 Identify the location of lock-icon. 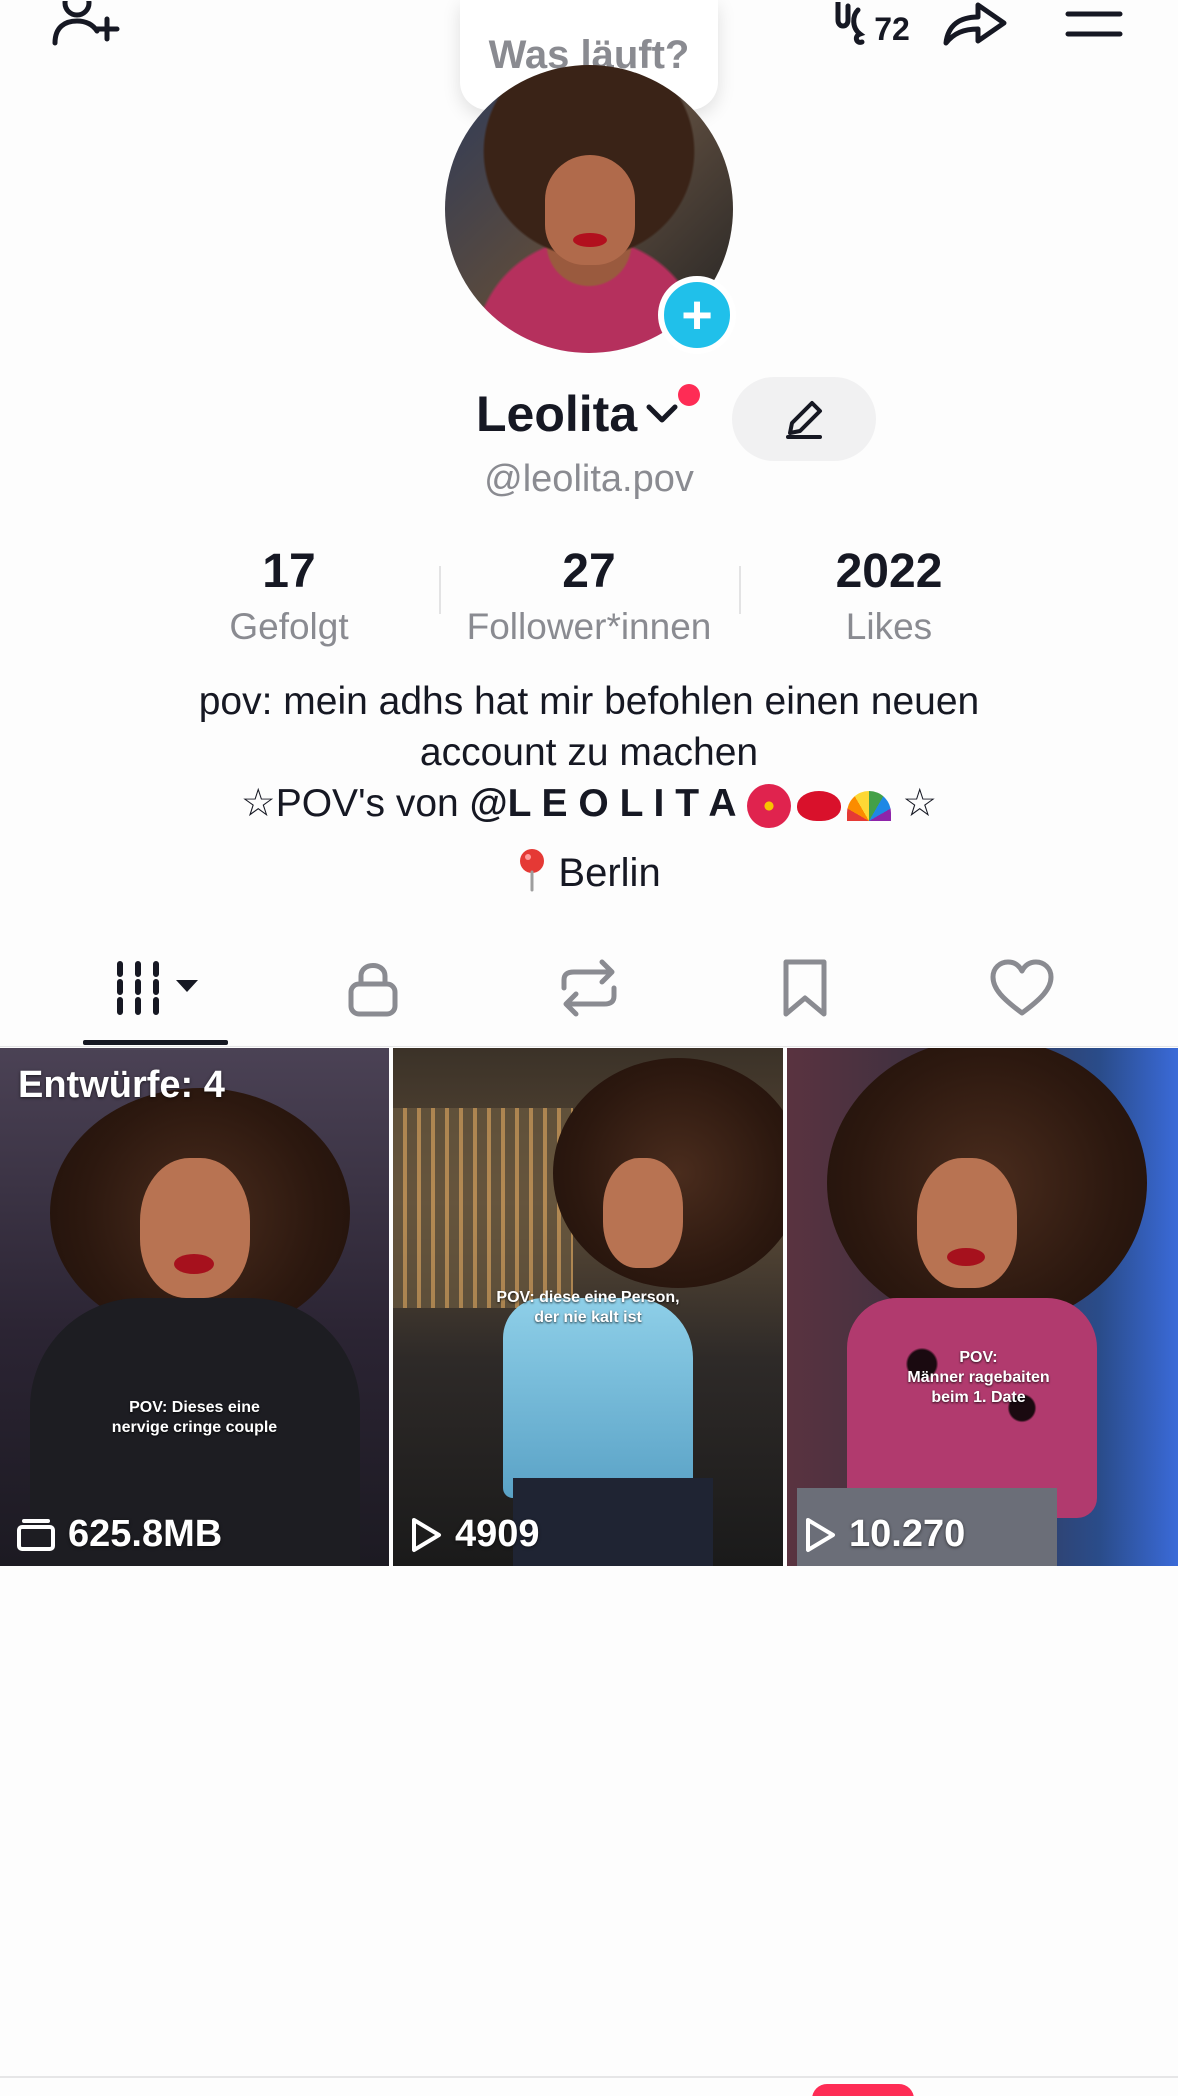
(373, 990).